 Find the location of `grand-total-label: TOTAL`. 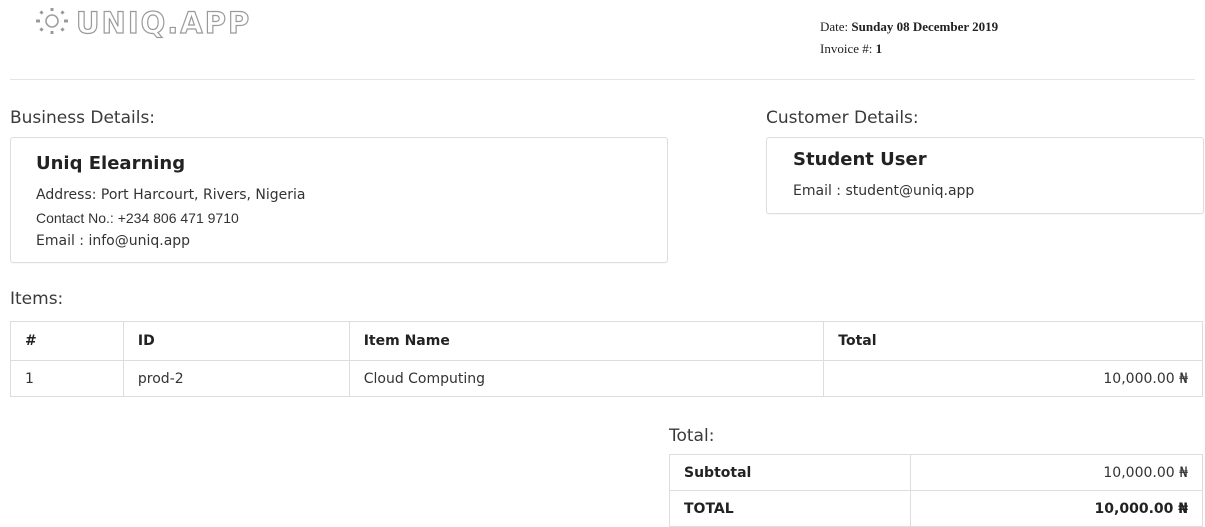

grand-total-label: TOTAL is located at coordinates (790, 508).